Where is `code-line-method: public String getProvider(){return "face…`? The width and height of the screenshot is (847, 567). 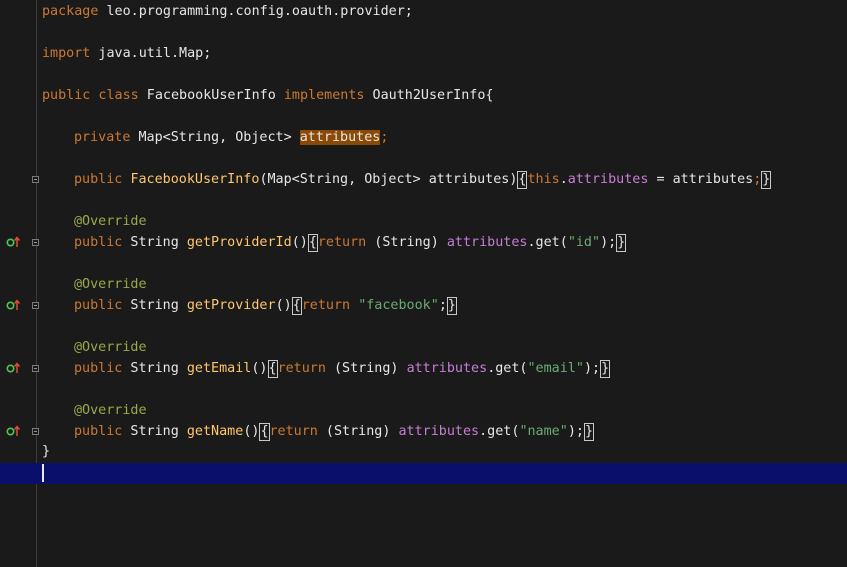 code-line-method: public String getProvider(){return "face… is located at coordinates (249, 305).